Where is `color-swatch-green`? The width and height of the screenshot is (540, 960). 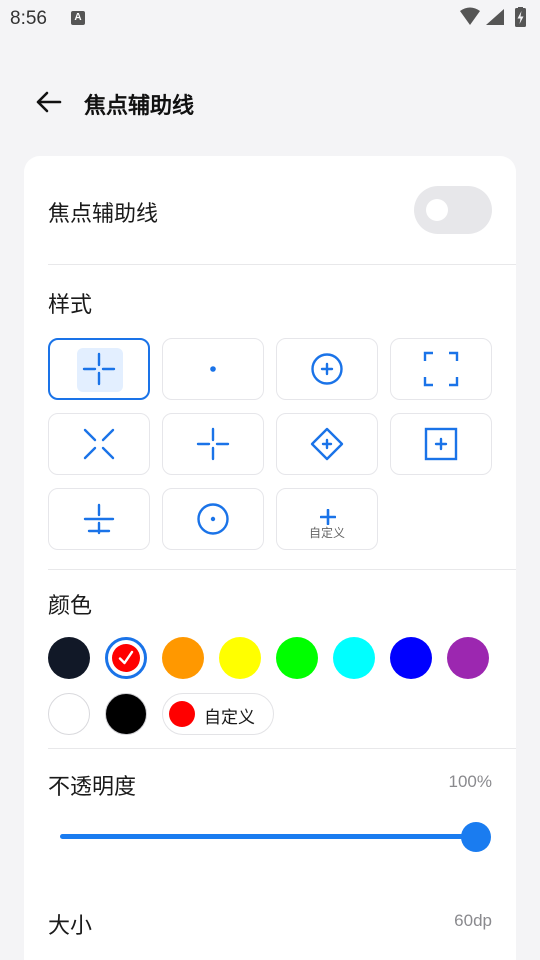
color-swatch-green is located at coordinates (297, 658).